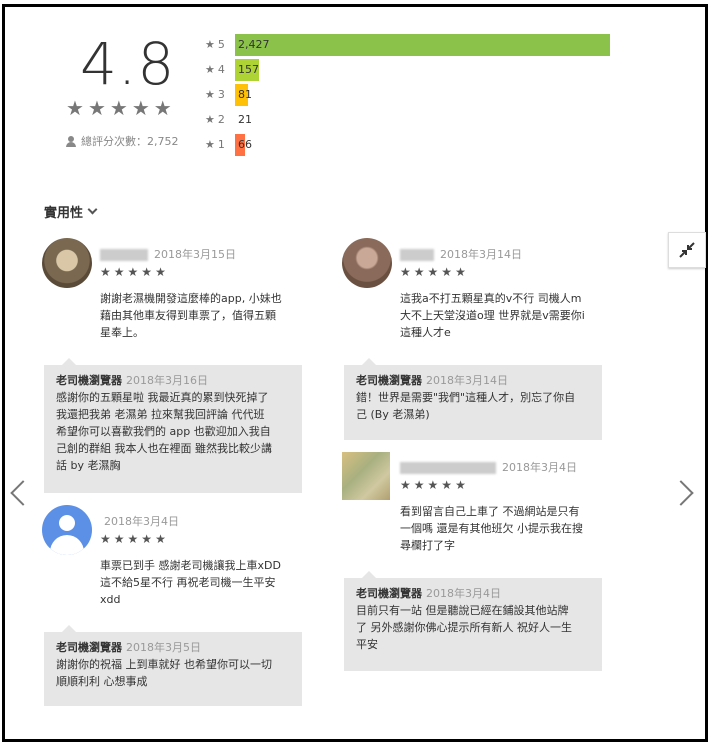  I want to click on histogram-bar: 66, so click(243, 144).